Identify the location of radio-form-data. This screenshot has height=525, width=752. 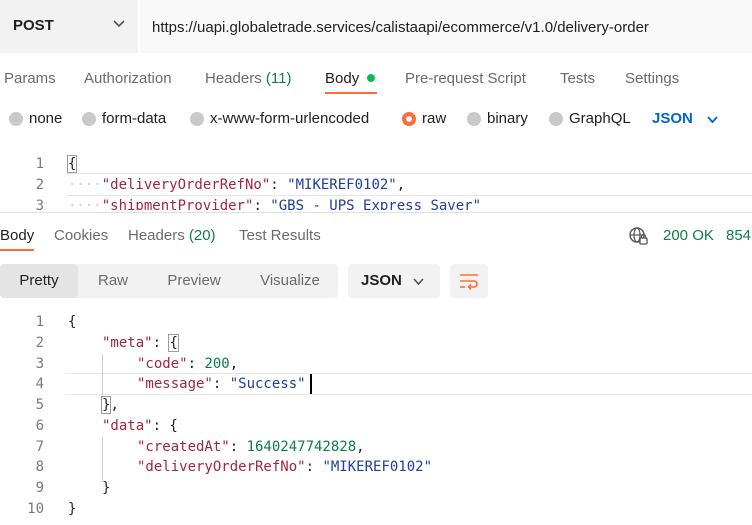
(89, 119).